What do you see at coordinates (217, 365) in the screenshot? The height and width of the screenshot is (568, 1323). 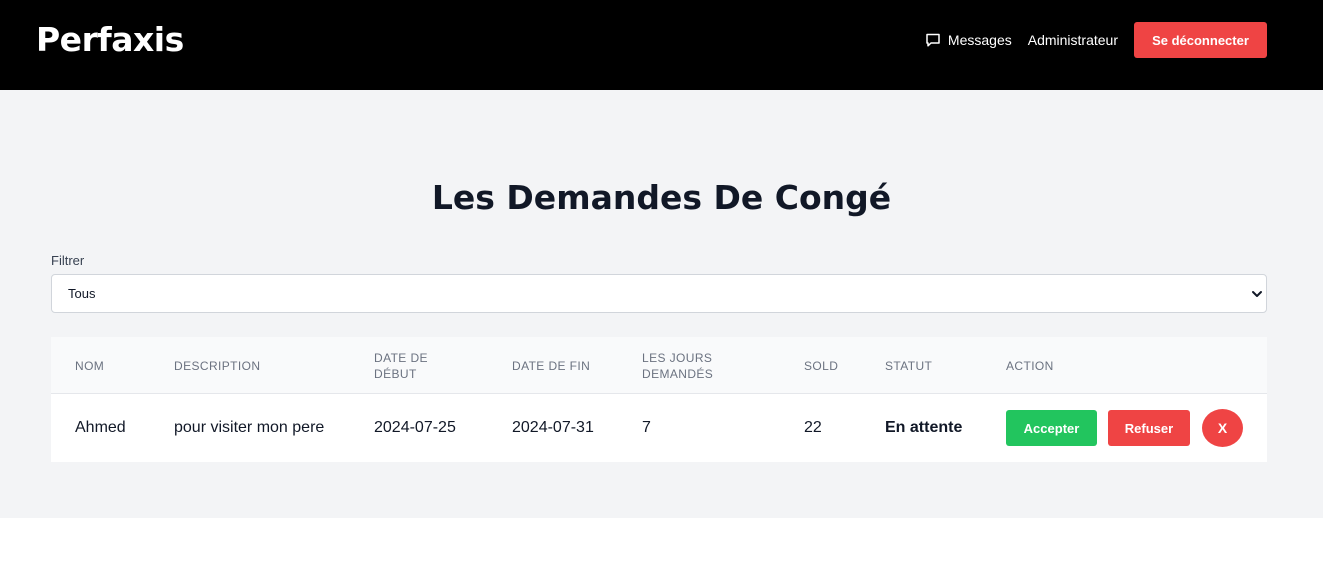 I see `header-description: Description` at bounding box center [217, 365].